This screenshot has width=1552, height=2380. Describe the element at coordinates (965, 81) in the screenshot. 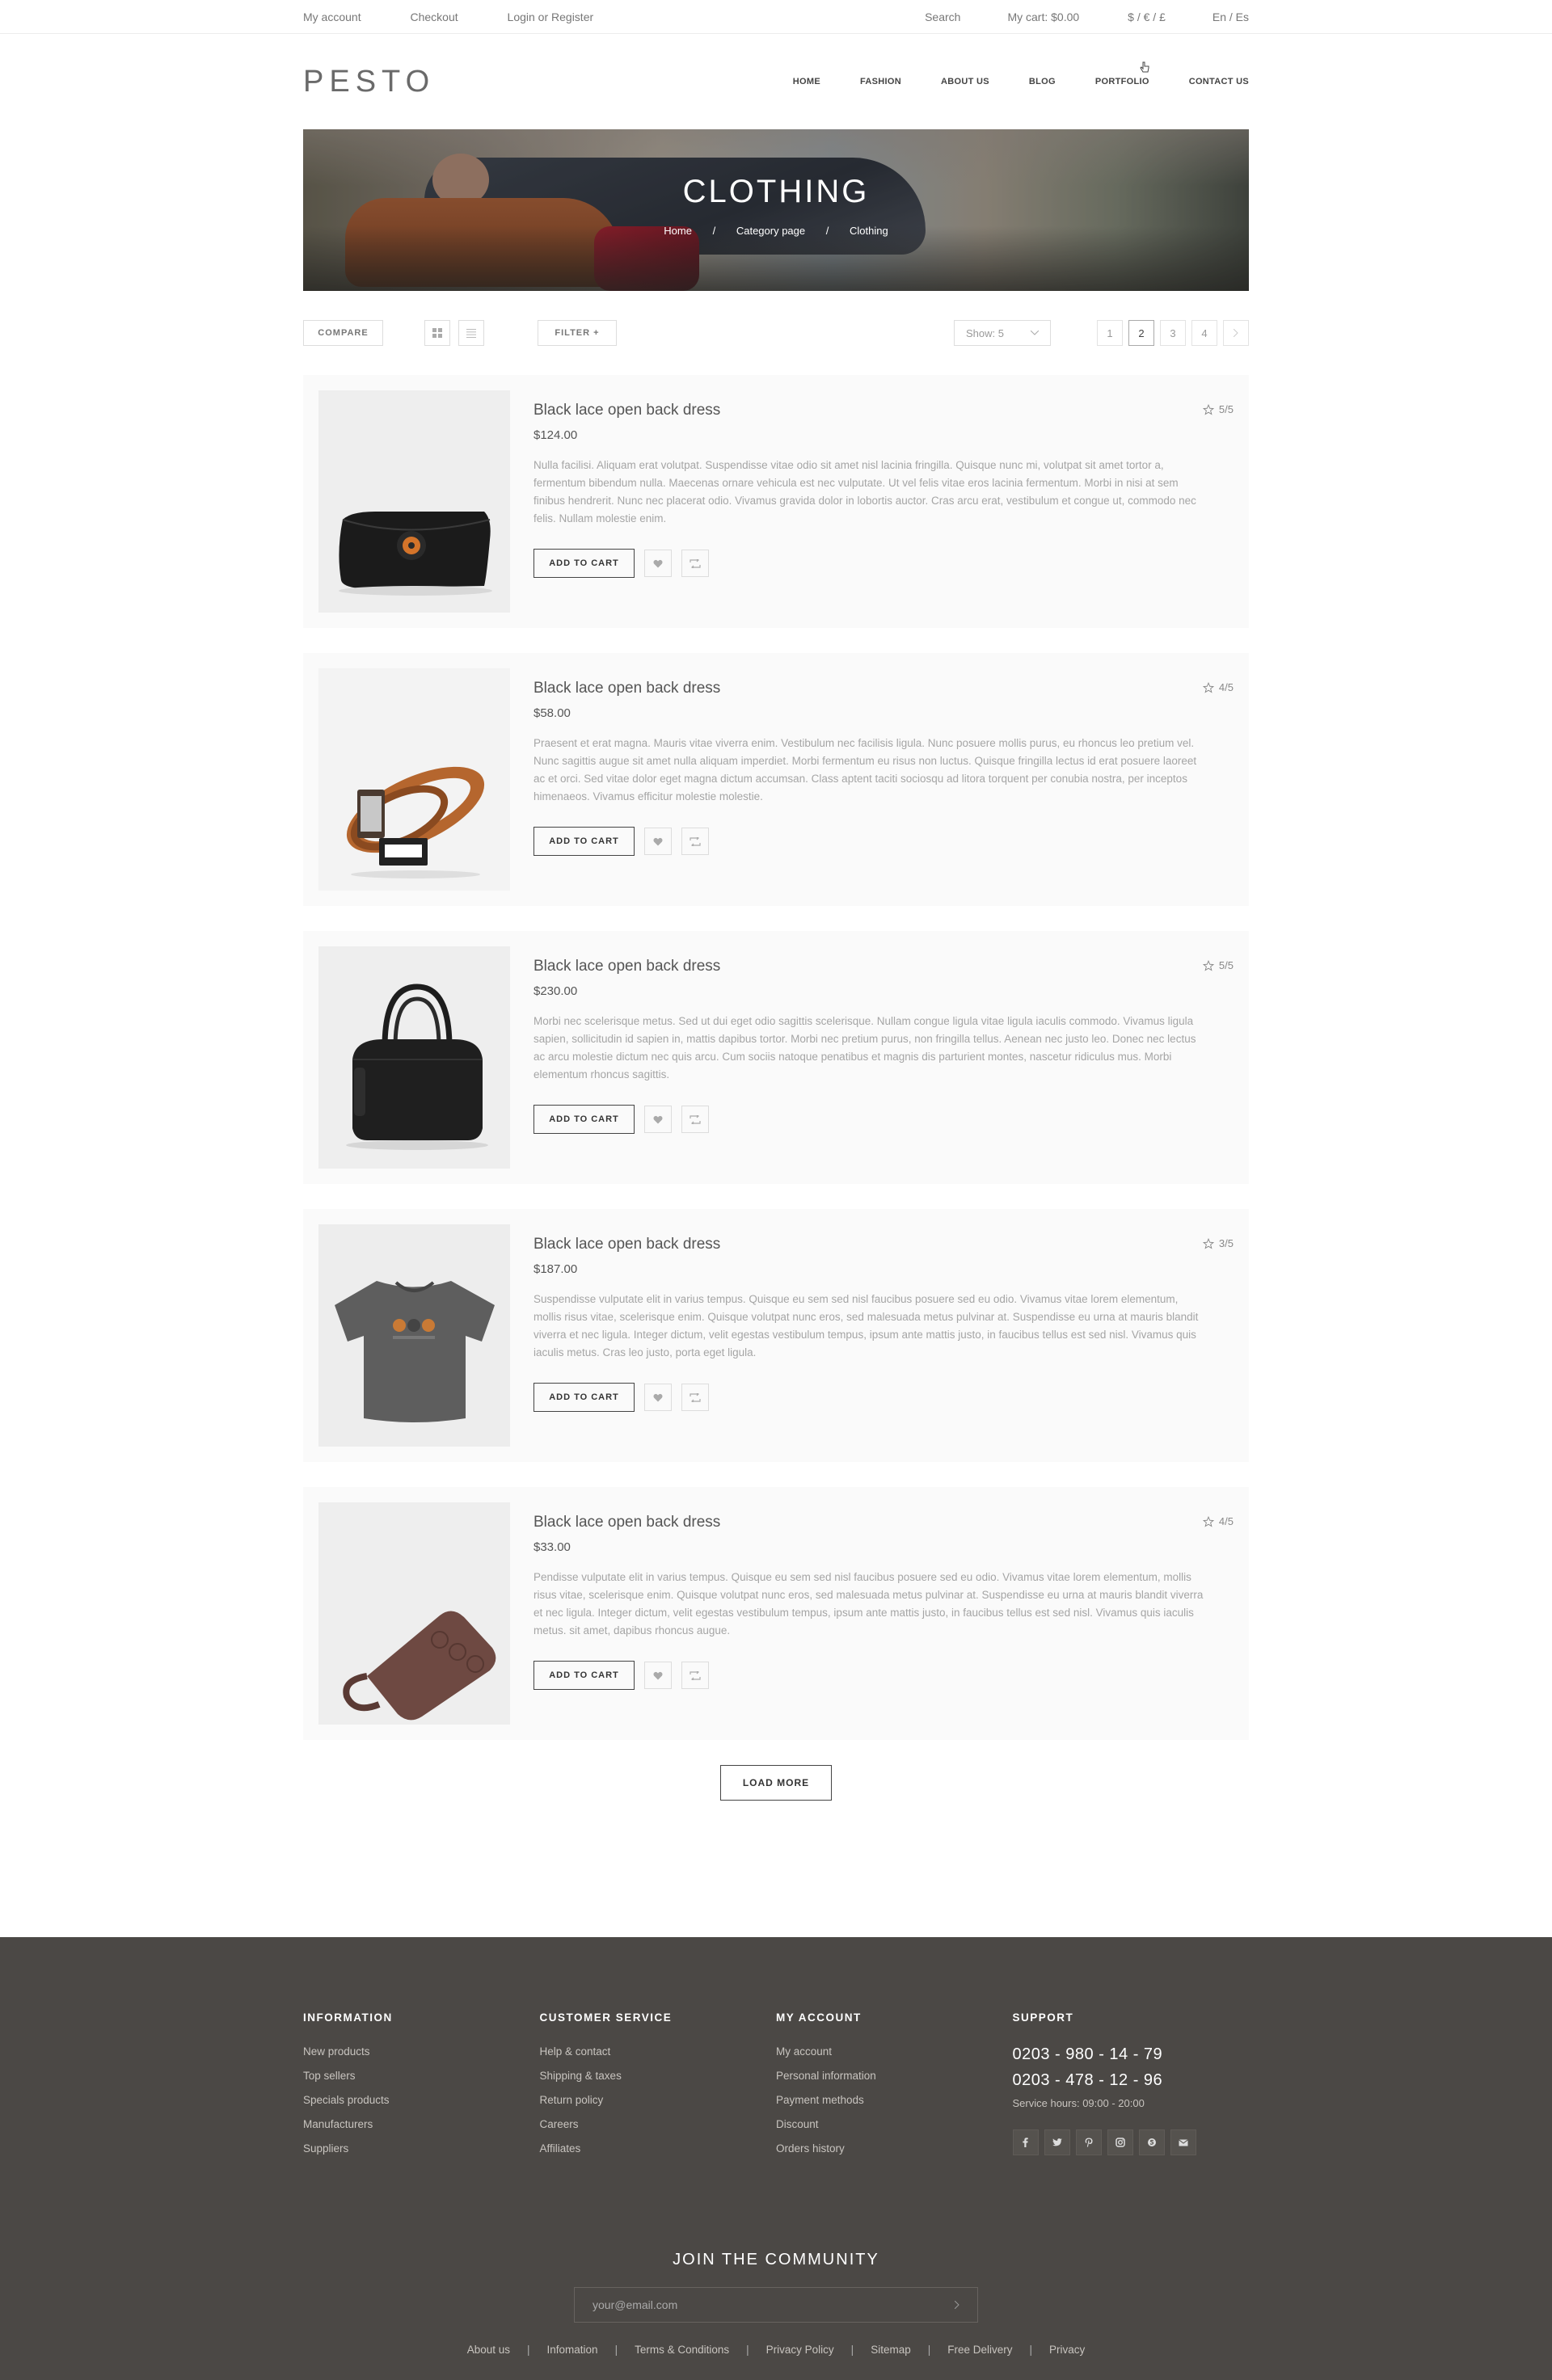

I see `nav-about-us: ABOUT US` at that location.